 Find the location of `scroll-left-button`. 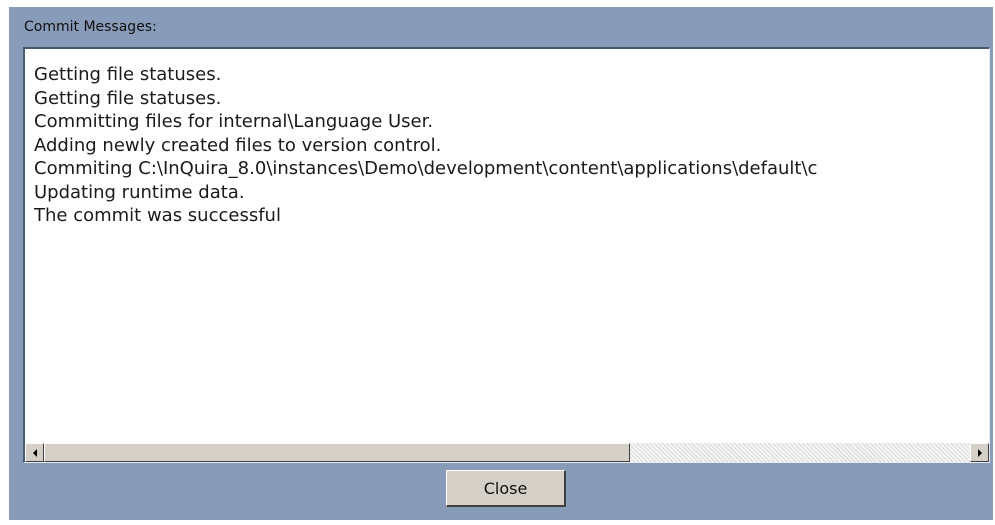

scroll-left-button is located at coordinates (34, 452).